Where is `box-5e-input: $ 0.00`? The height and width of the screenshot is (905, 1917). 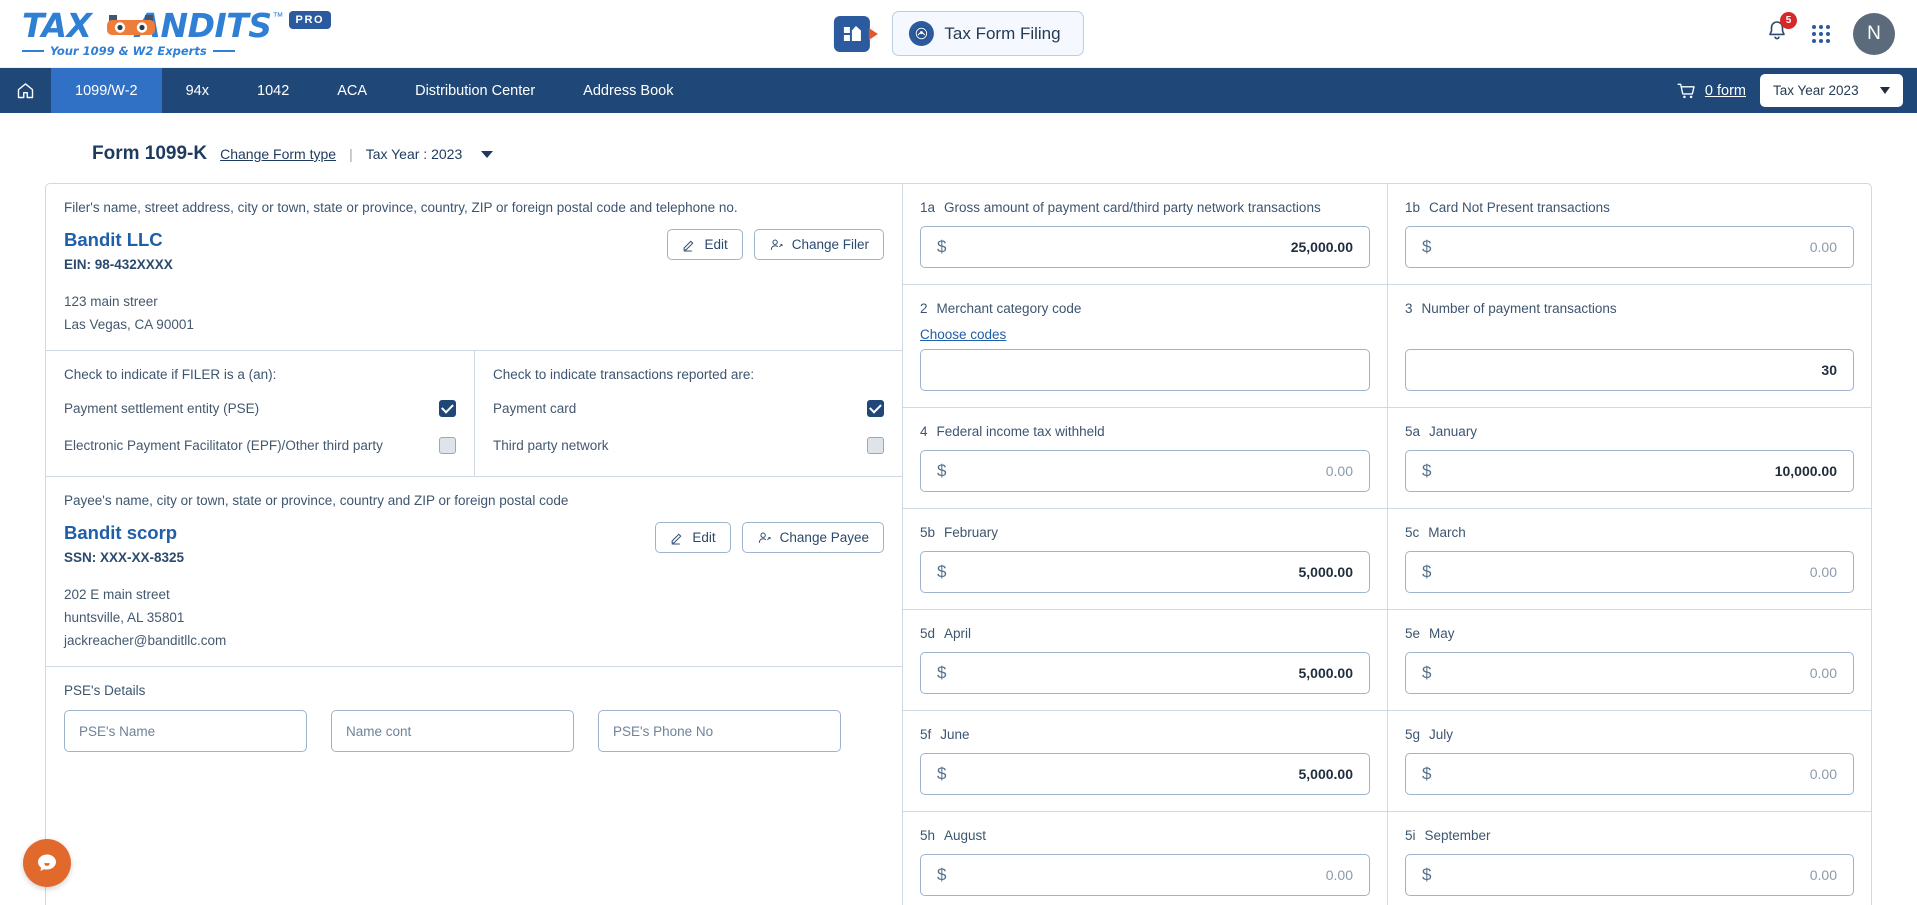 box-5e-input: $ 0.00 is located at coordinates (1629, 673).